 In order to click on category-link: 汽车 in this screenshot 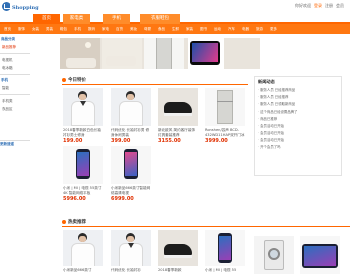, I will do `click(231, 29)`.